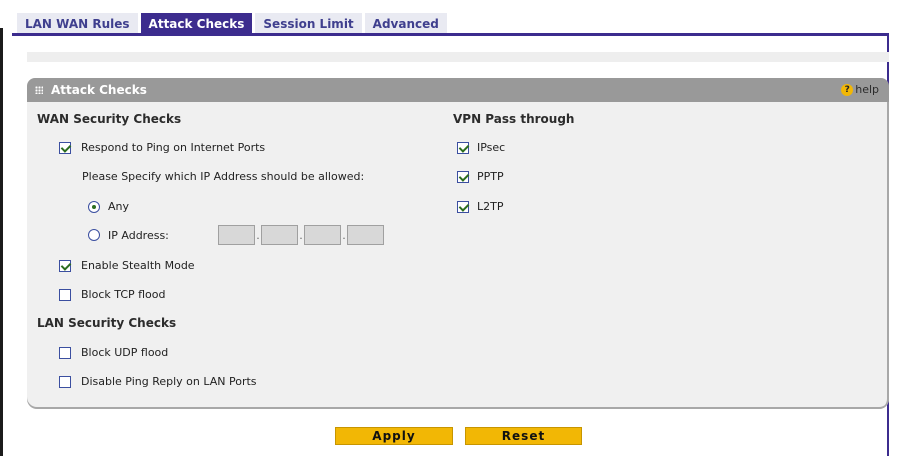 This screenshot has width=897, height=456. Describe the element at coordinates (125, 352) in the screenshot. I see `udp-flood-label: Block UDP flood` at that location.